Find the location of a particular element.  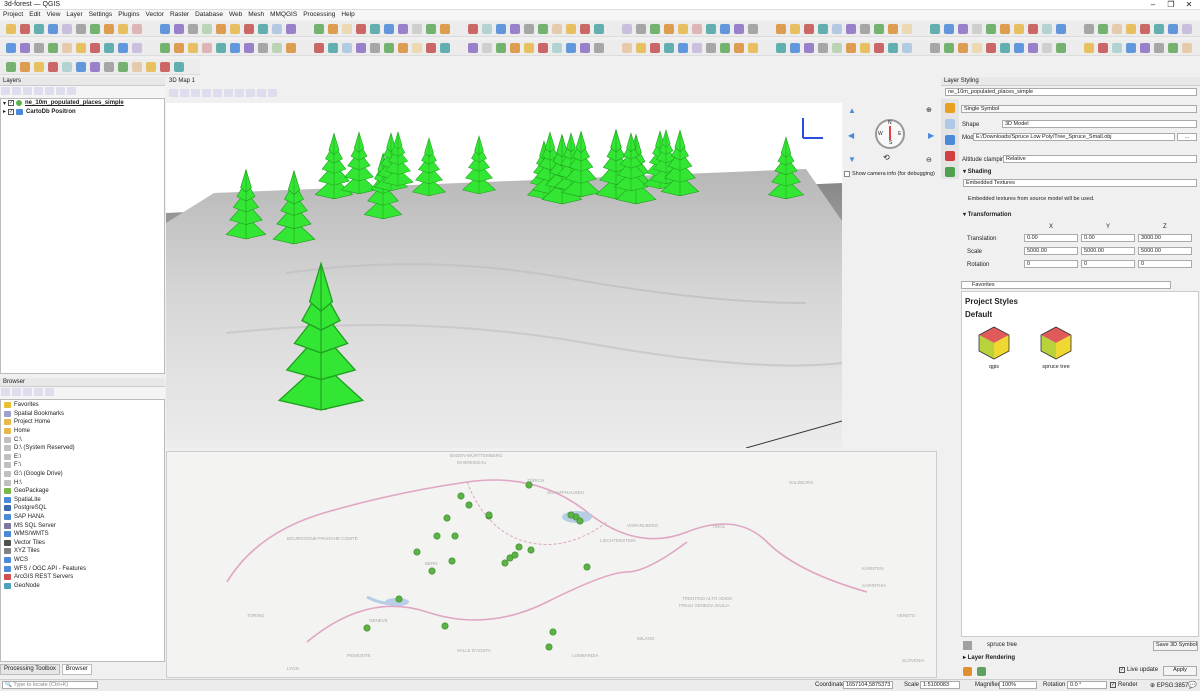

digitize-icon is located at coordinates (445, 29).